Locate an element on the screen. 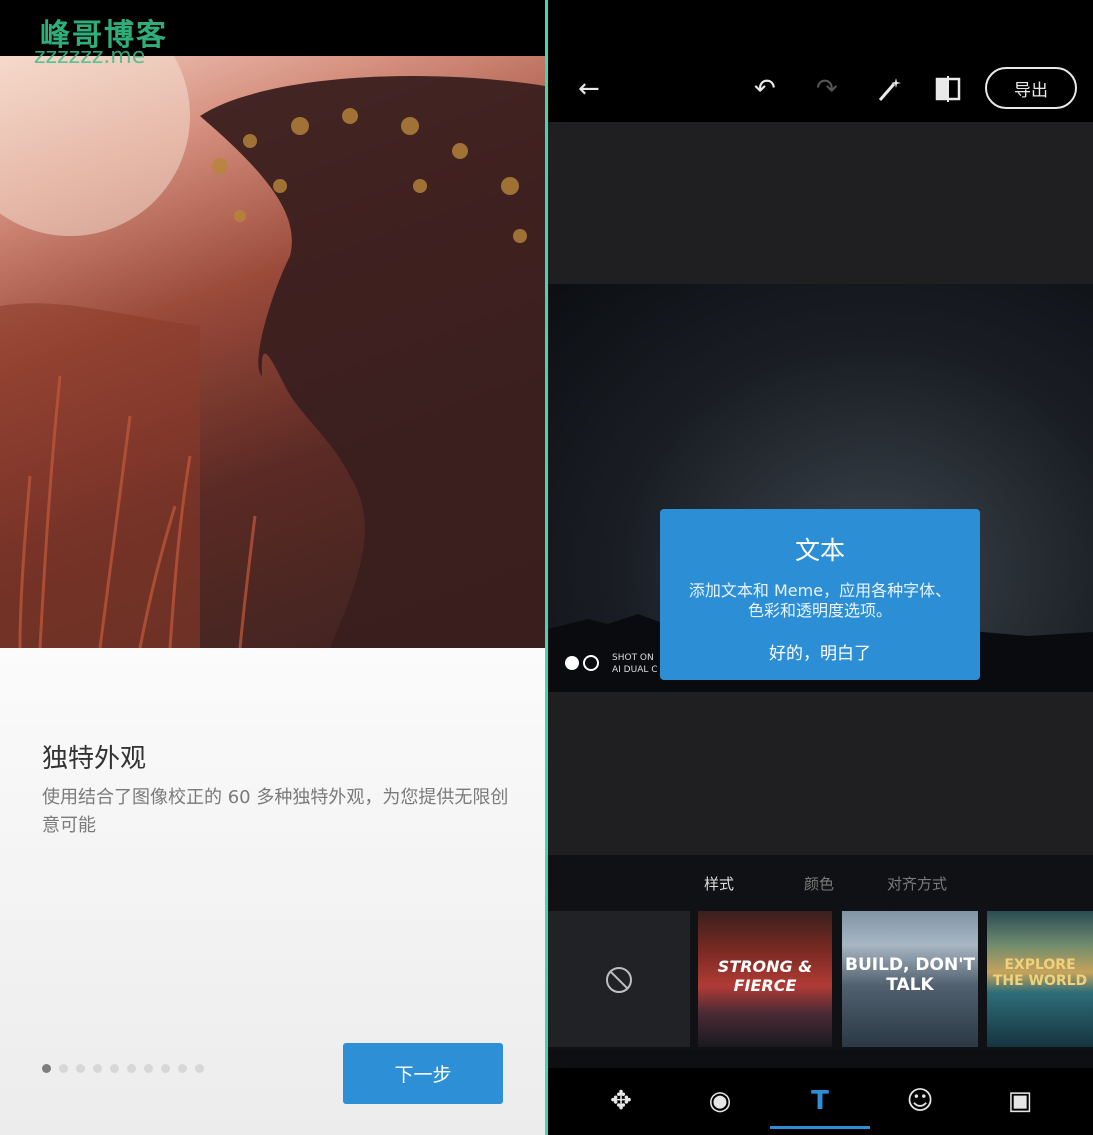 The height and width of the screenshot is (1135, 1093). no-style-icon is located at coordinates (619, 980).